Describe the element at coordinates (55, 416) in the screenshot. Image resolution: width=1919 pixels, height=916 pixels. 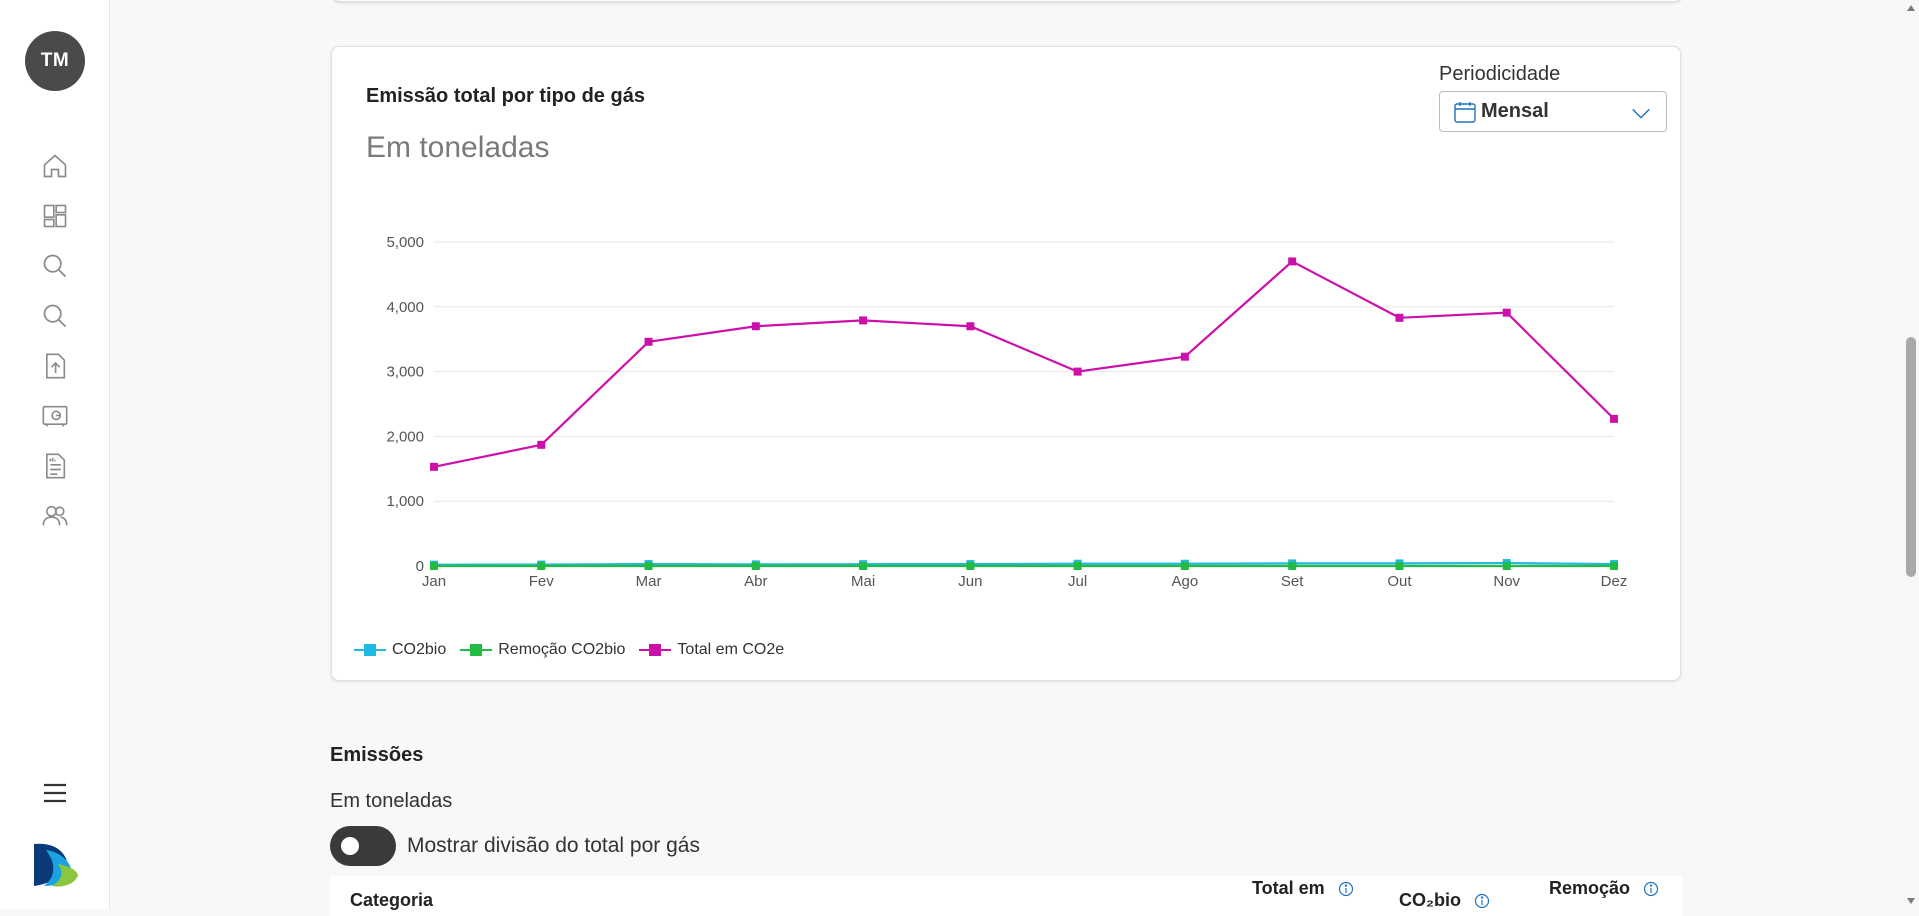
I see `vault-icon` at that location.